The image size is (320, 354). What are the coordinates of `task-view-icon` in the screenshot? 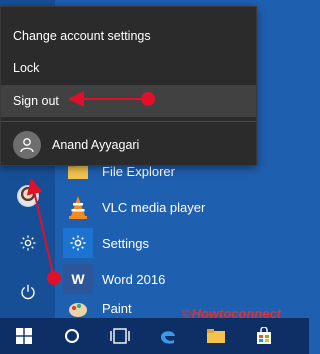 It's located at (120, 336).